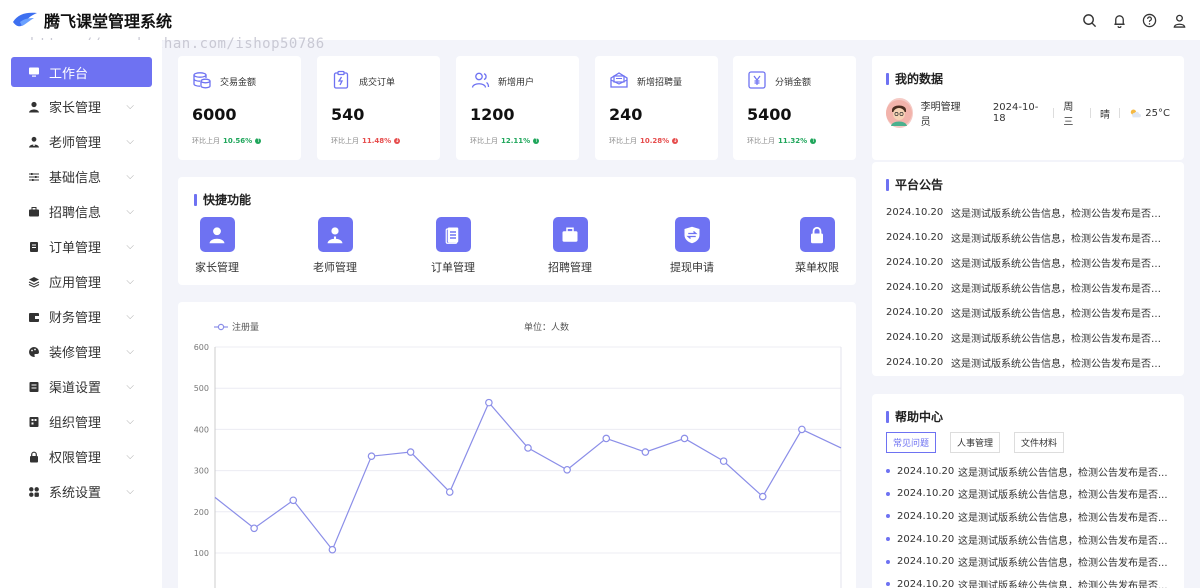 This screenshot has width=1200, height=588. What do you see at coordinates (656, 108) in the screenshot?
I see `stat-card-3: 新增招聘量 240 环比上月 10.28% ↓` at bounding box center [656, 108].